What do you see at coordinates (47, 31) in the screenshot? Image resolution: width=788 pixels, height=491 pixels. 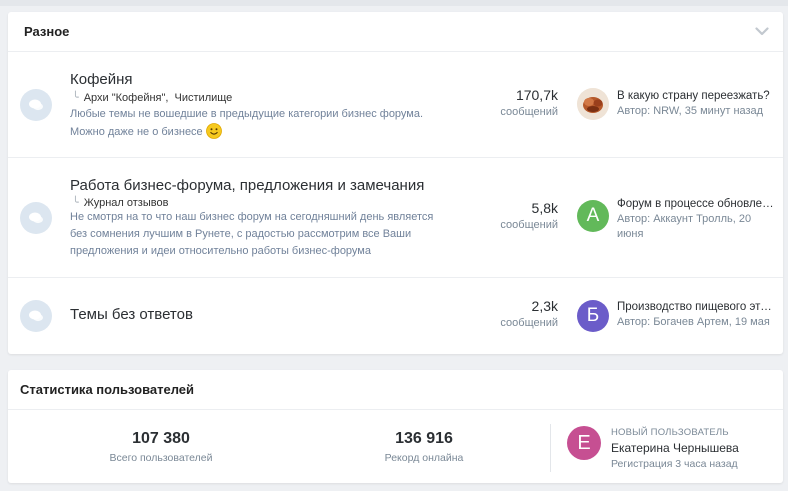 I see `category-title: Разное` at bounding box center [47, 31].